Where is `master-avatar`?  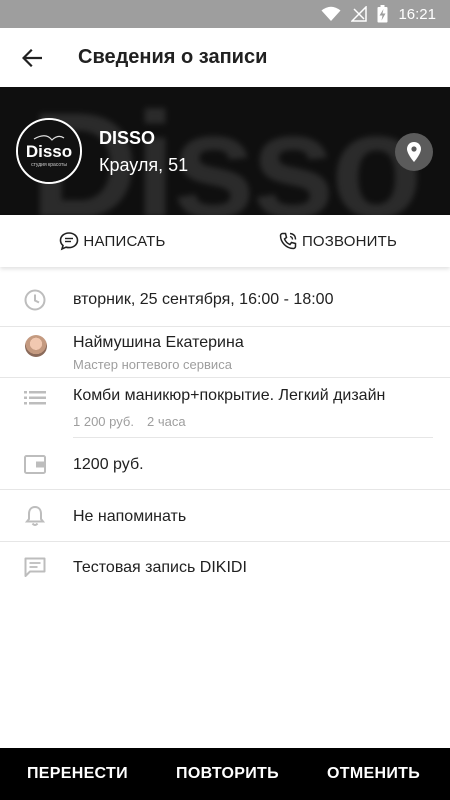
master-avatar is located at coordinates (36, 346).